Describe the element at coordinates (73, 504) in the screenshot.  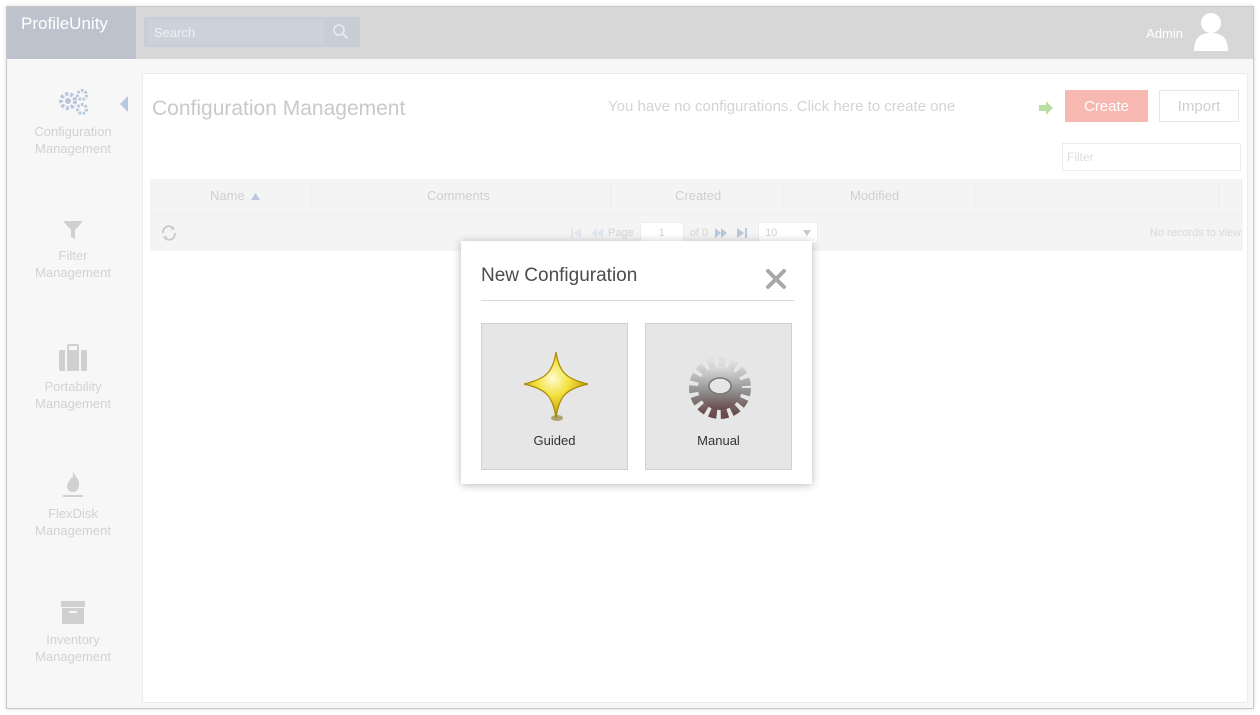
I see `sidebar-item-flexdisk: FlexDisk Management` at that location.